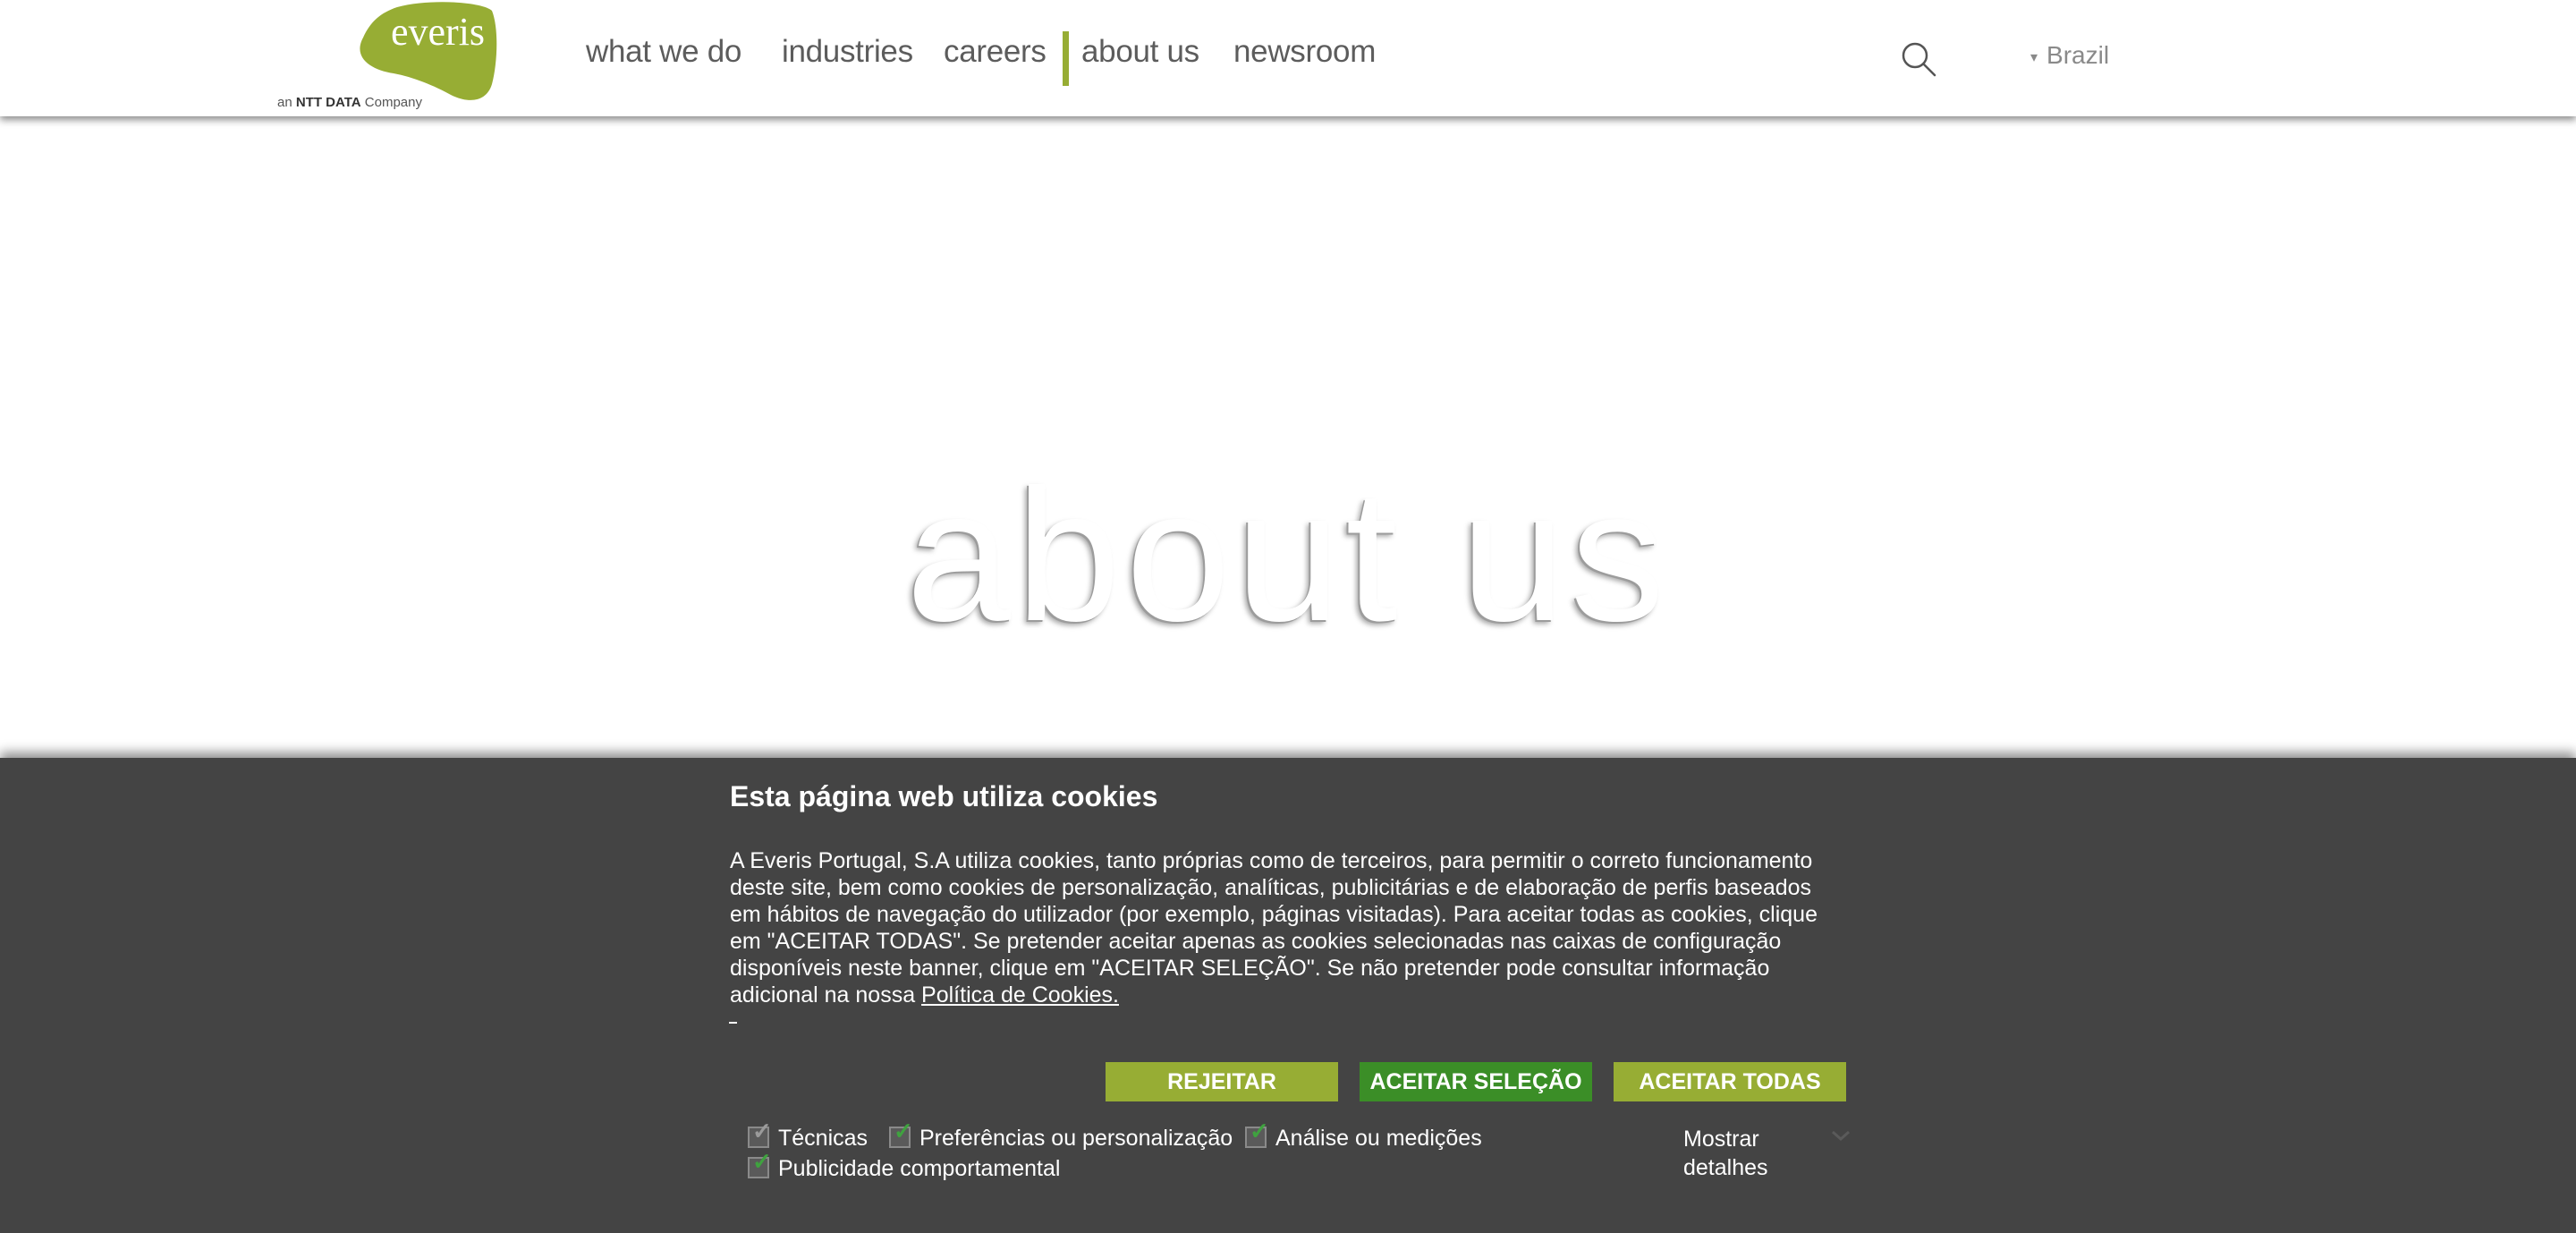 The image size is (2576, 1233). I want to click on checkbox-analytics: ✓, so click(1257, 1133).